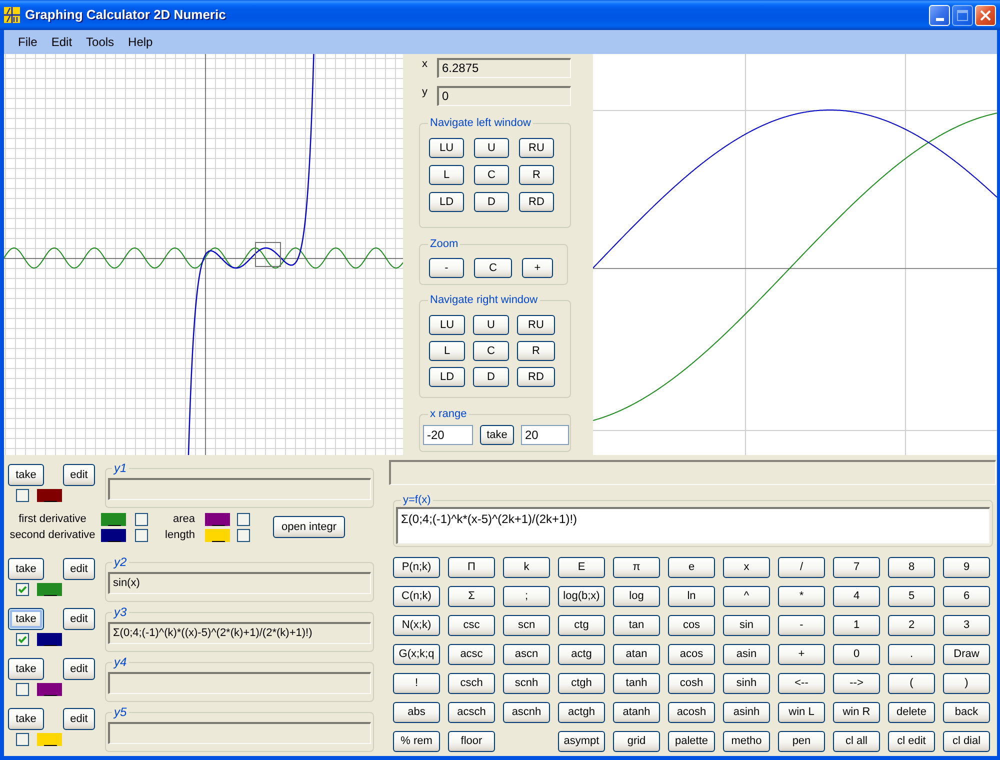 The image size is (1000, 760). Describe the element at coordinates (966, 683) in the screenshot. I see `key-button: )` at that location.